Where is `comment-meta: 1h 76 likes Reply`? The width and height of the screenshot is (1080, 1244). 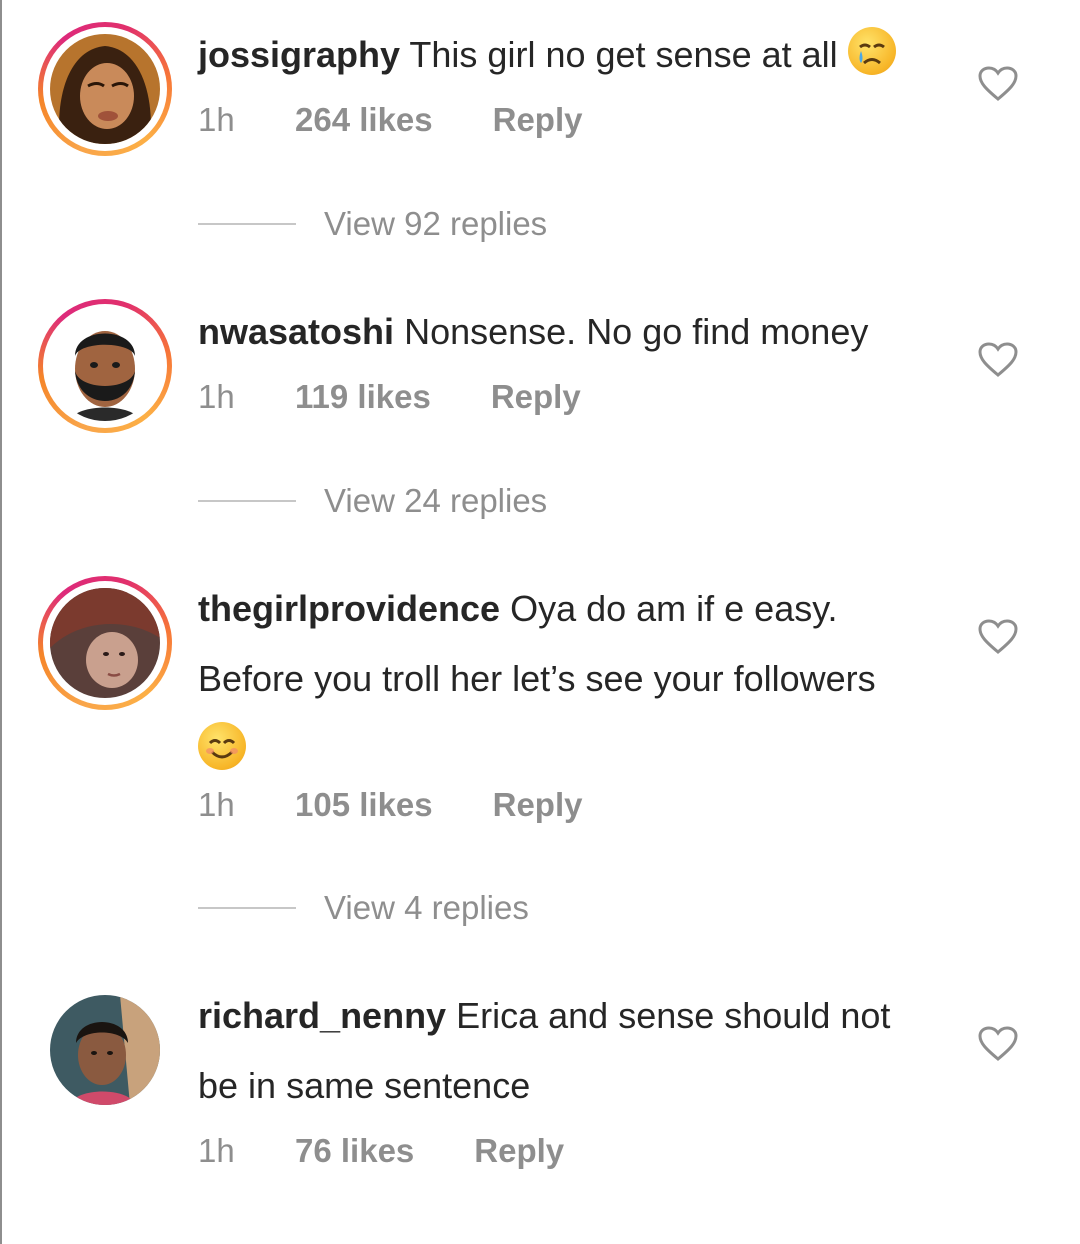 comment-meta: 1h 76 likes Reply is located at coordinates (381, 1151).